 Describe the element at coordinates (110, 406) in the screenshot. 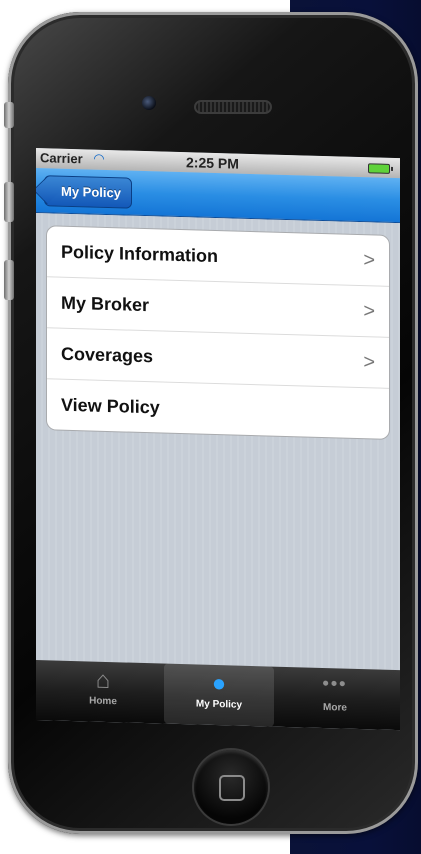

I see `list-item-label: View Policy` at that location.